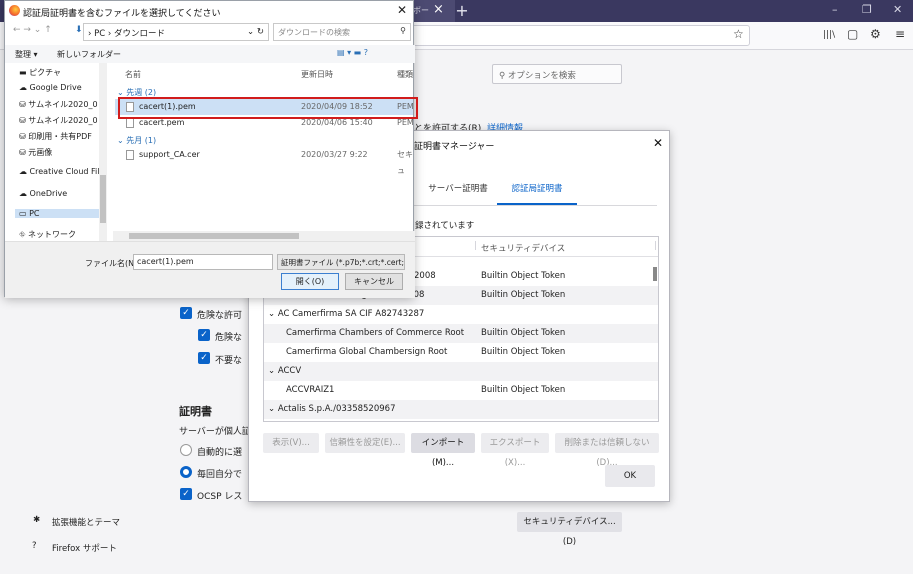 This screenshot has width=913, height=574. Describe the element at coordinates (186, 472) in the screenshot. I see `radio-each` at that location.